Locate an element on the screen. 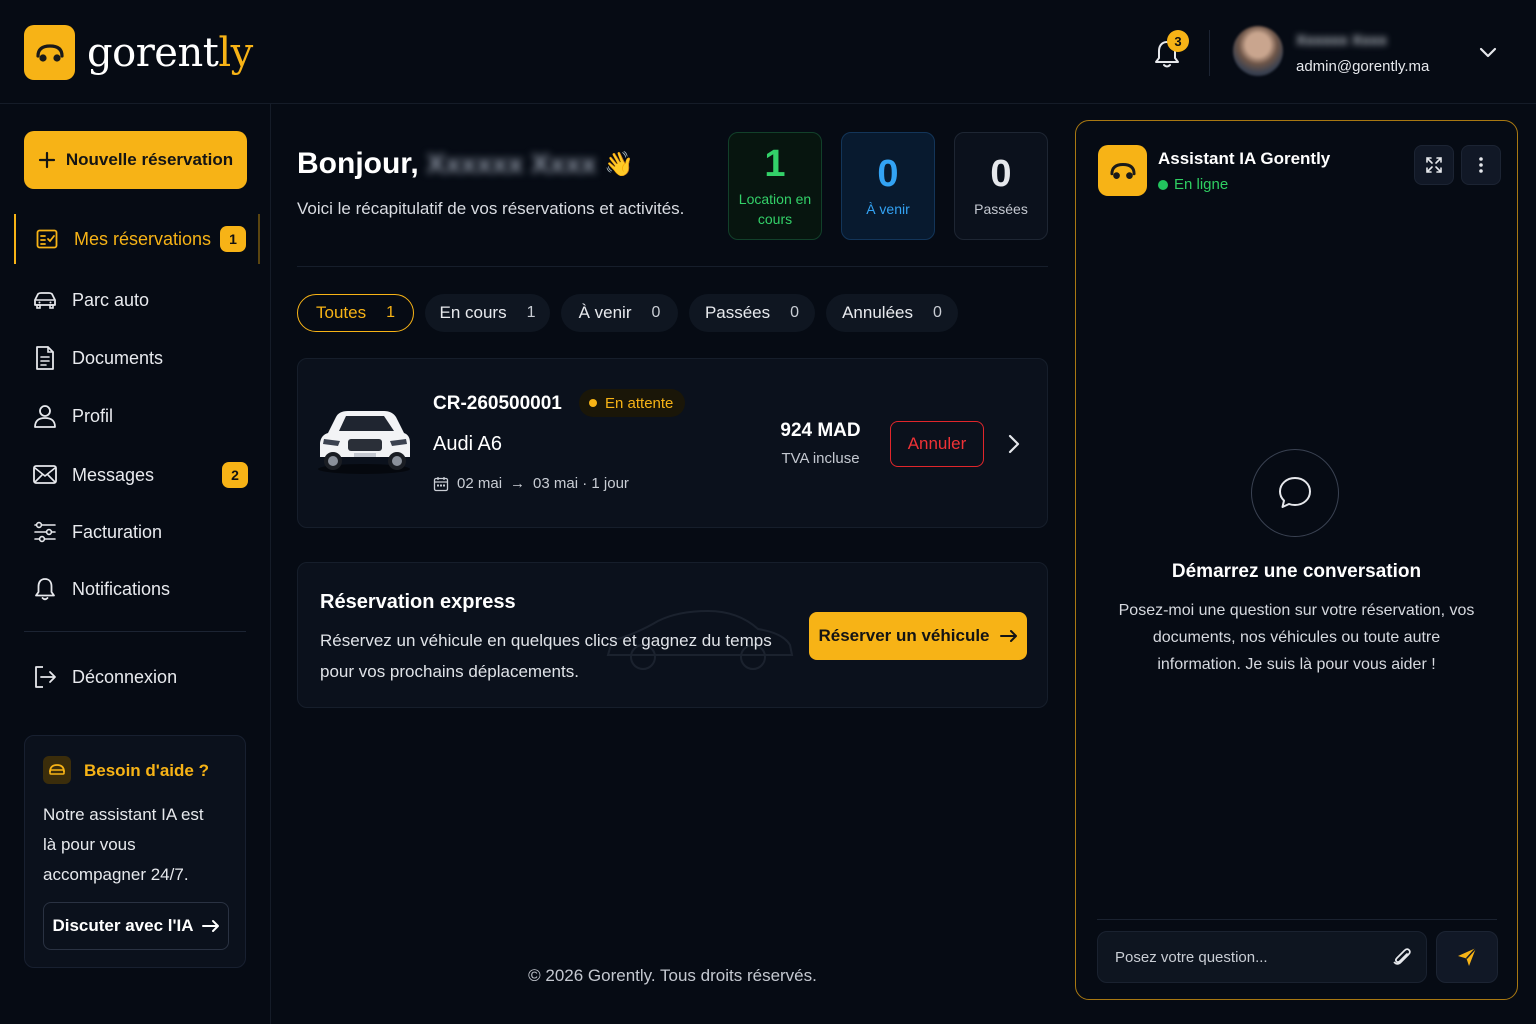  reservation-code: CR-260500001 is located at coordinates (497, 403).